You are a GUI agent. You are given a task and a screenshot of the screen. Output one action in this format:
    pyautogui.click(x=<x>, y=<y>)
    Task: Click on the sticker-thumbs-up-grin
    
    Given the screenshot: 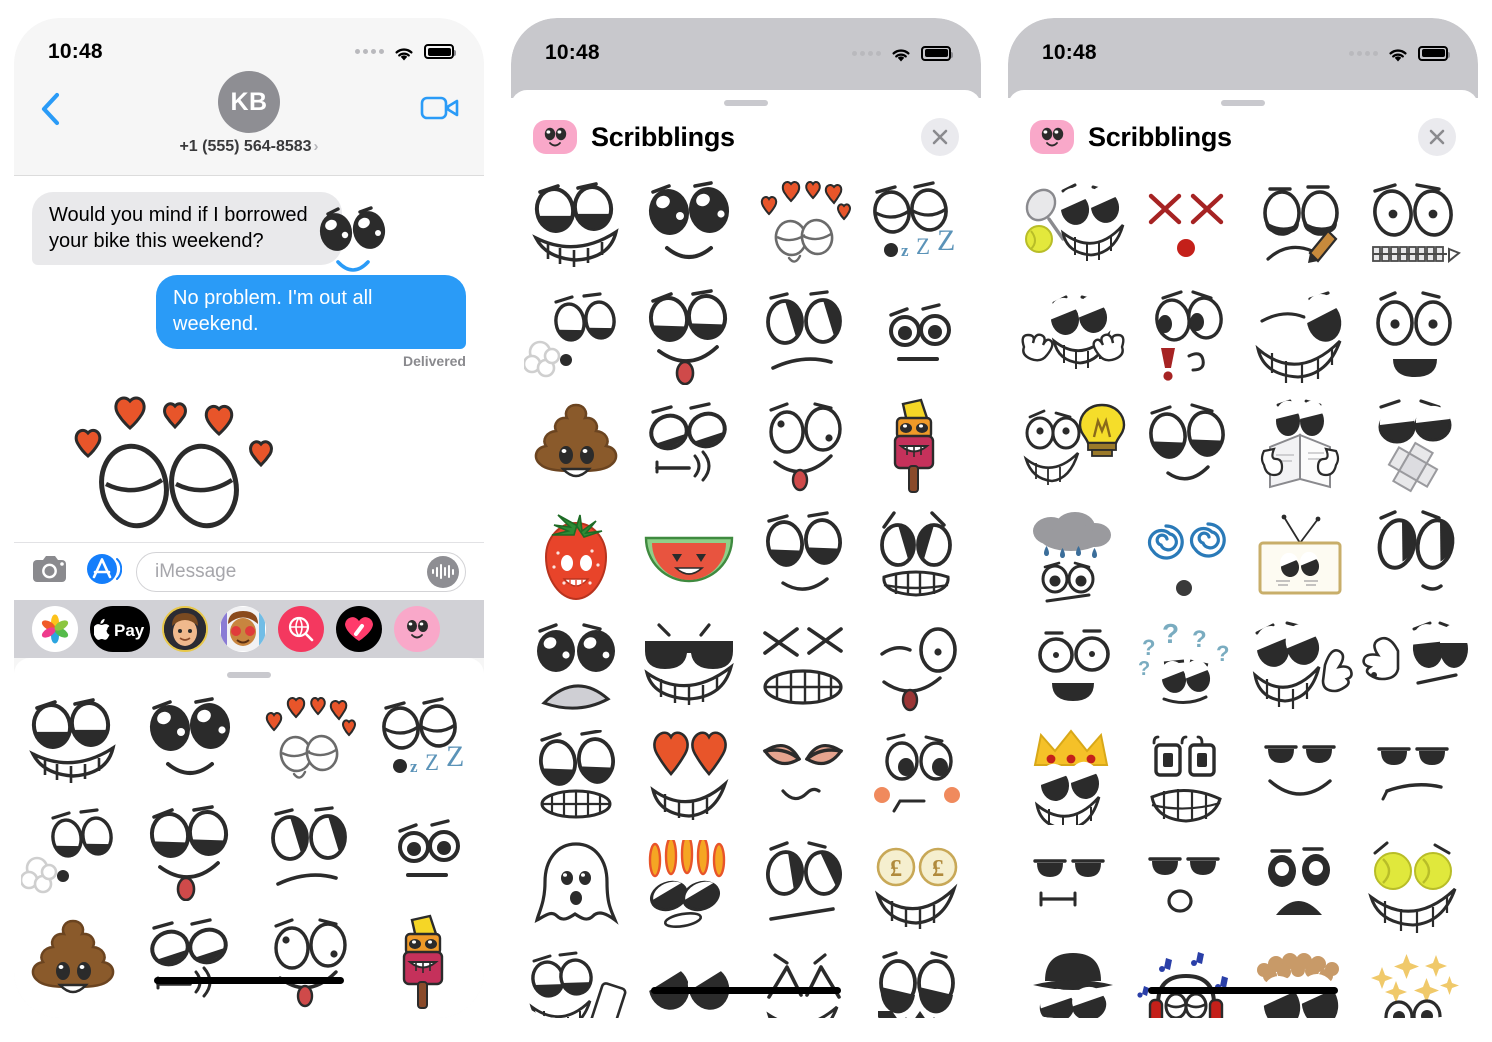 What is the action you would take?
    pyautogui.click(x=1300, y=667)
    